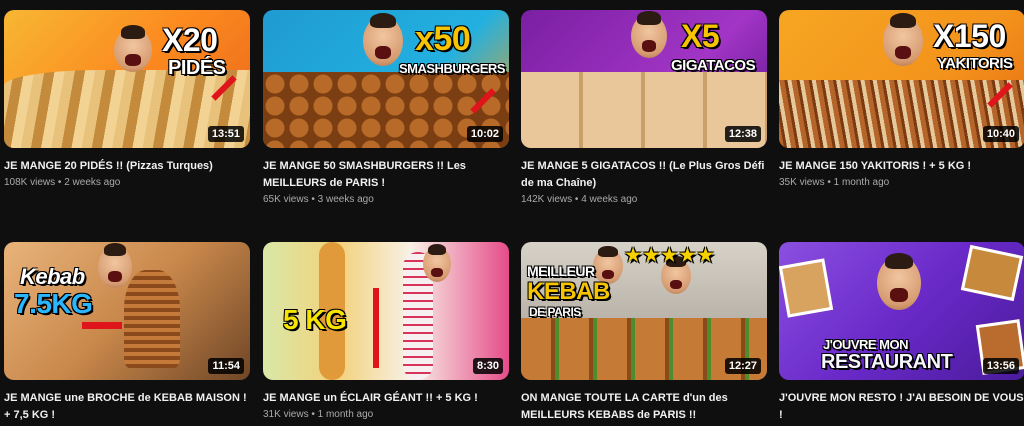 The image size is (1024, 426). I want to click on video-thumbnail: X20 PIDÉS 13:51, so click(127, 79).